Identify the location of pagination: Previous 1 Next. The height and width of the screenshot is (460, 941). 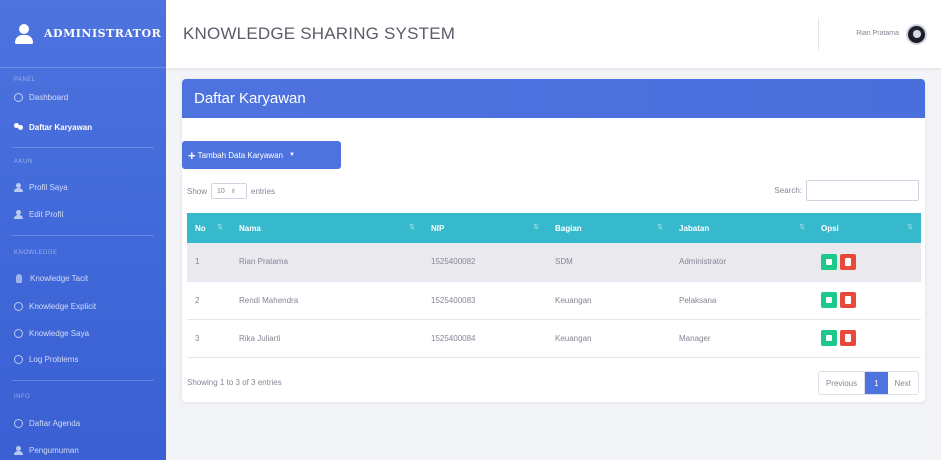
(868, 383).